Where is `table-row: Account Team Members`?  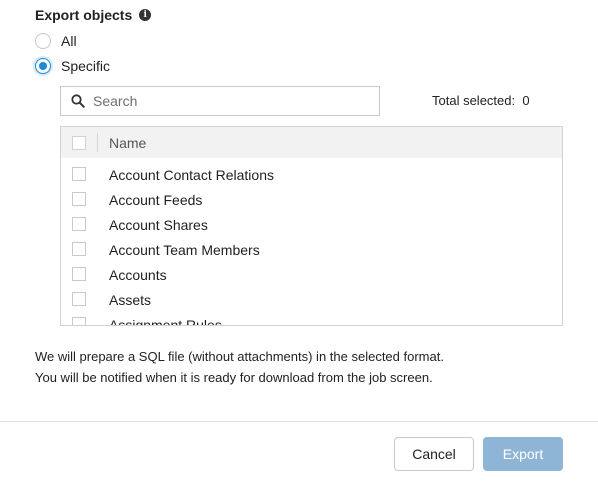
table-row: Account Team Members is located at coordinates (311, 247).